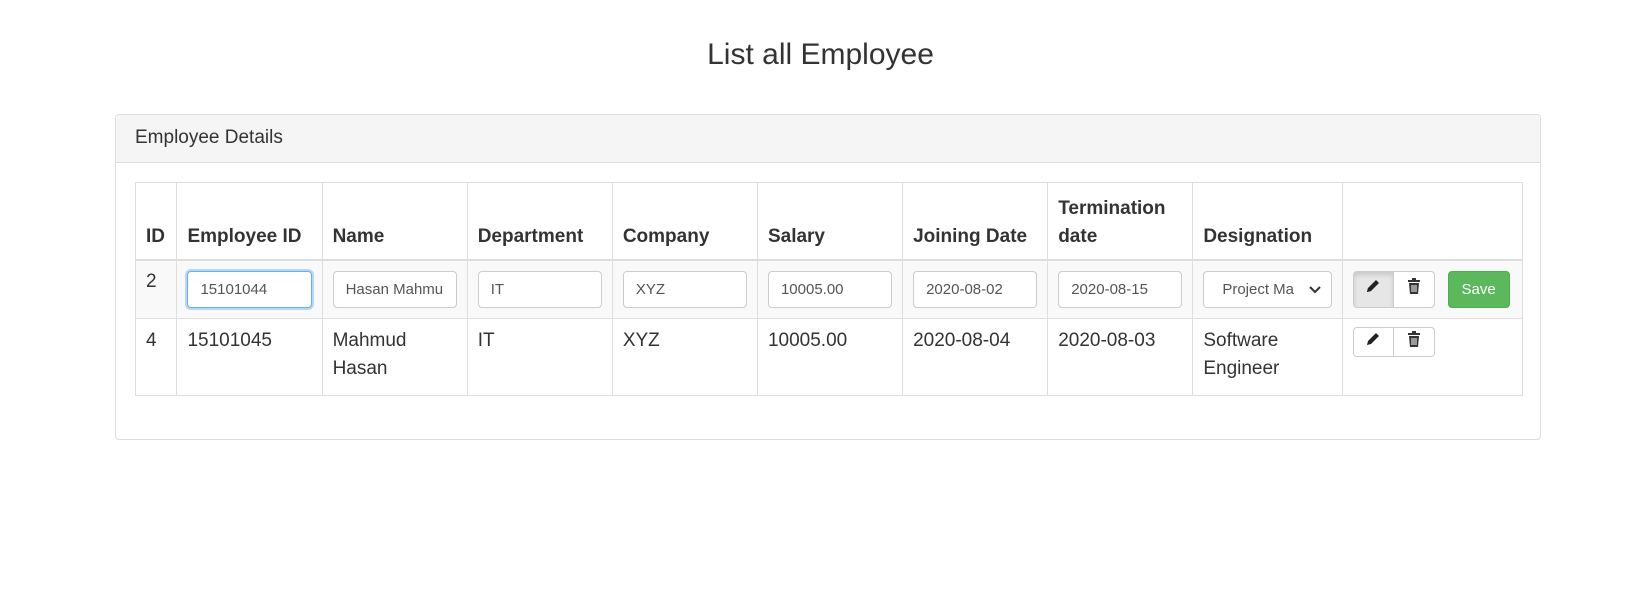 This screenshot has height=600, width=1641. Describe the element at coordinates (828, 139) in the screenshot. I see `panel-heading: Employee Details` at that location.